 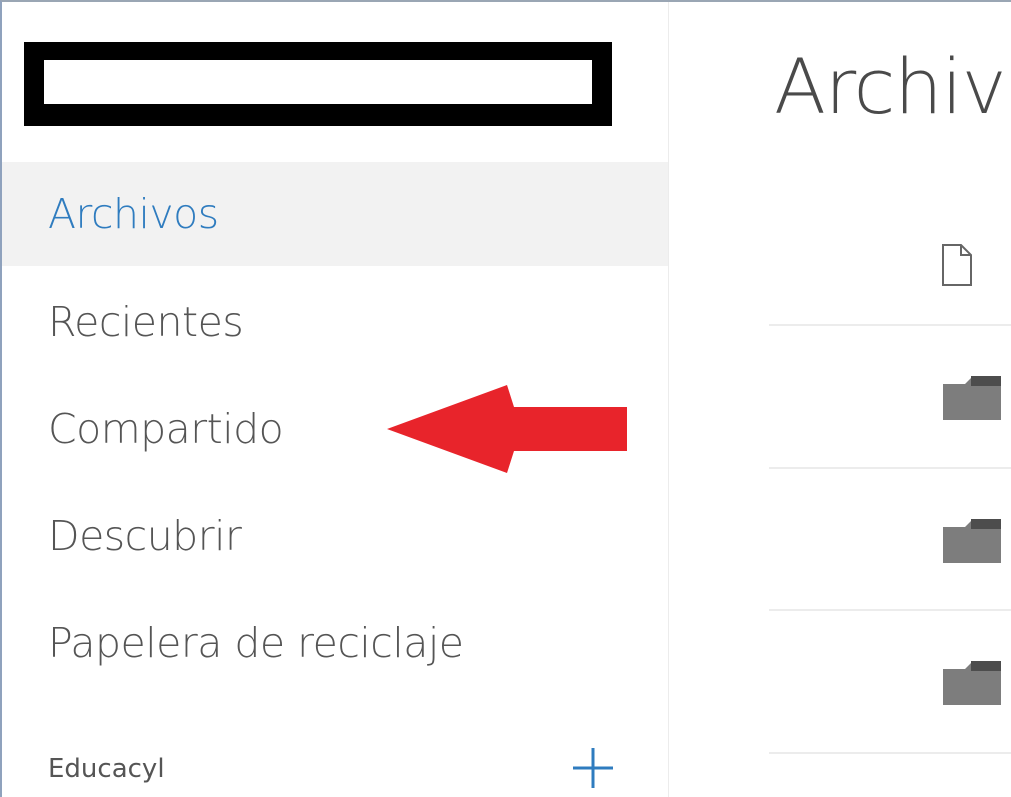 I want to click on sidebar-item-papelera: Papelera de reciclaje, so click(x=335, y=643).